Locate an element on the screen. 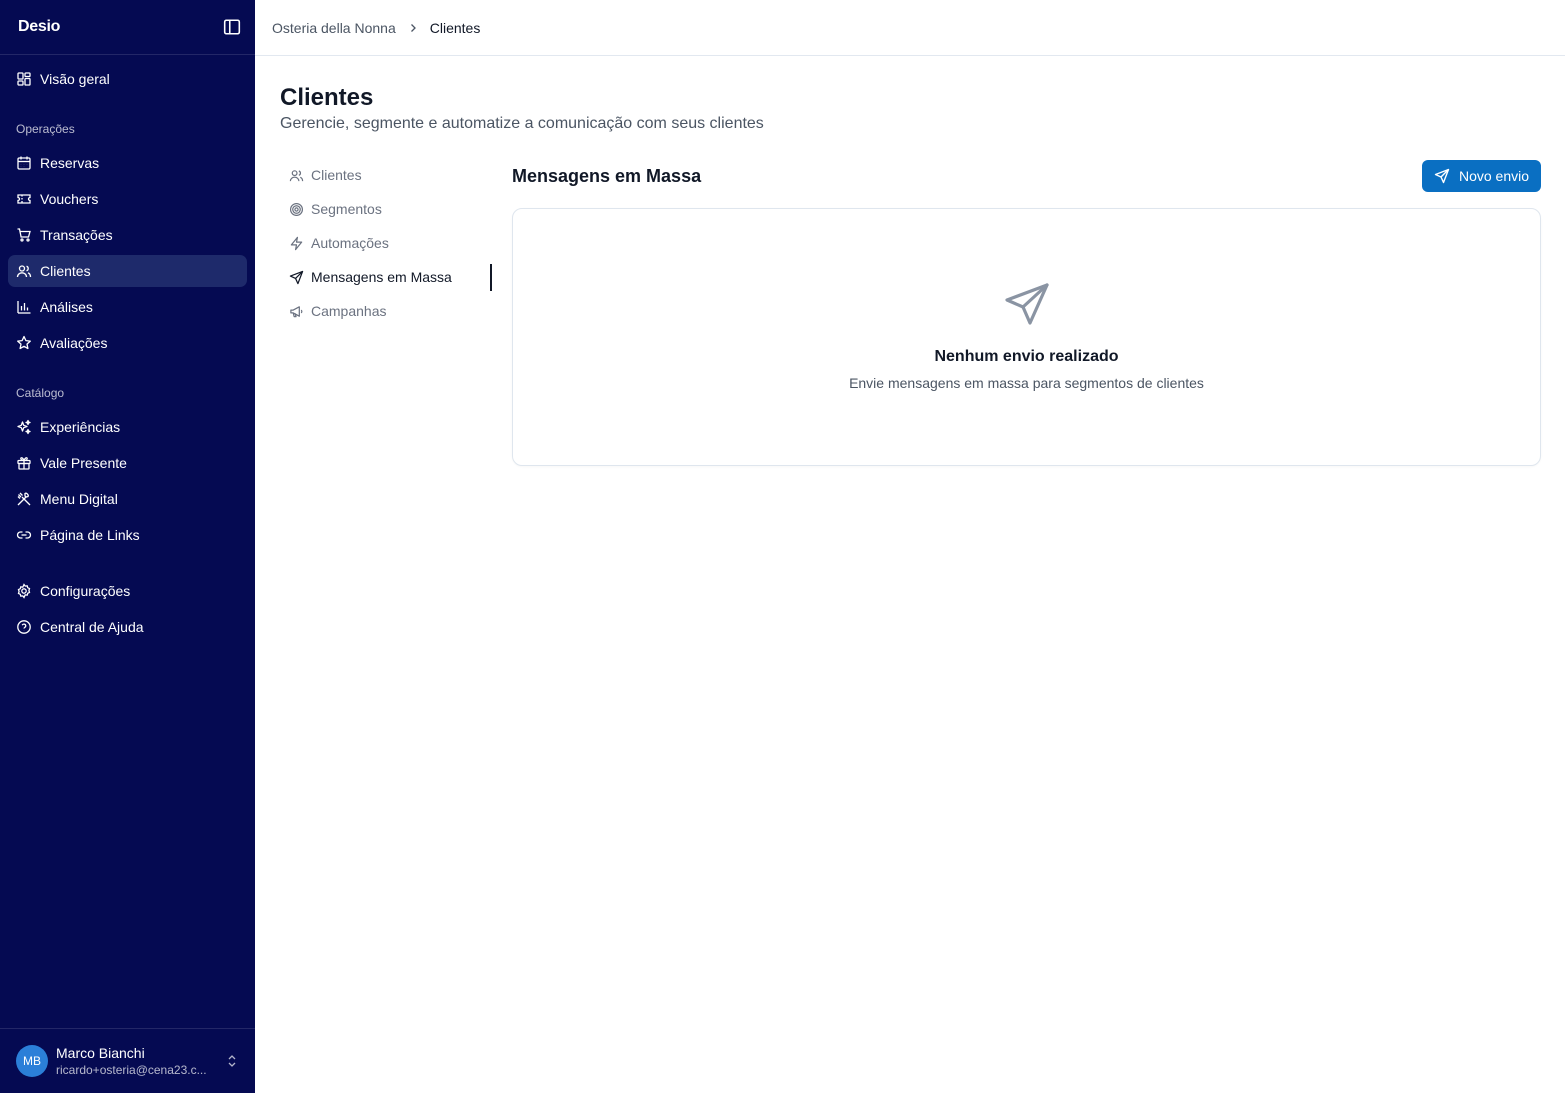 This screenshot has height=1093, width=1565. settings-icon is located at coordinates (24, 591).